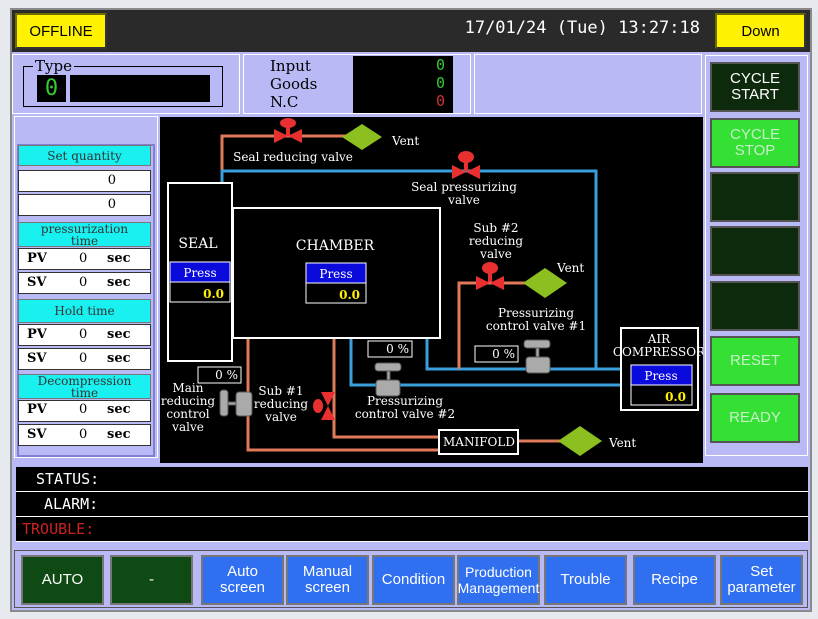  I want to click on manifold-label: MANIFOLD, so click(479, 442).